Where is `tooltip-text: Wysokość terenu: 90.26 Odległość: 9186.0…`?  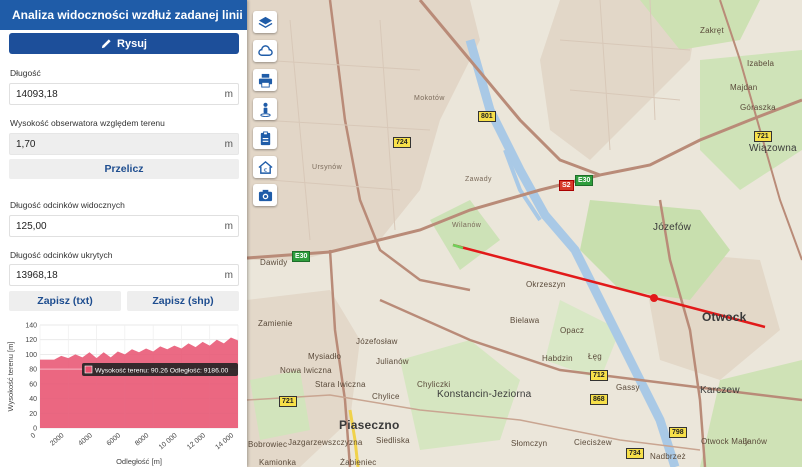 tooltip-text: Wysokość terenu: 90.26 Odległość: 9186.0… is located at coordinates (162, 371).